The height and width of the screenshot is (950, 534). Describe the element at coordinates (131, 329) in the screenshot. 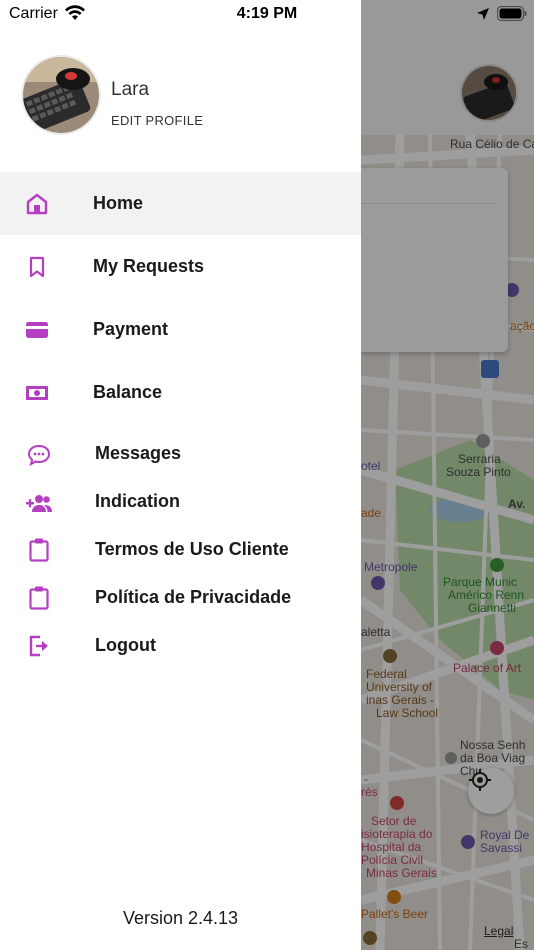

I see `menu-label: Payment` at that location.